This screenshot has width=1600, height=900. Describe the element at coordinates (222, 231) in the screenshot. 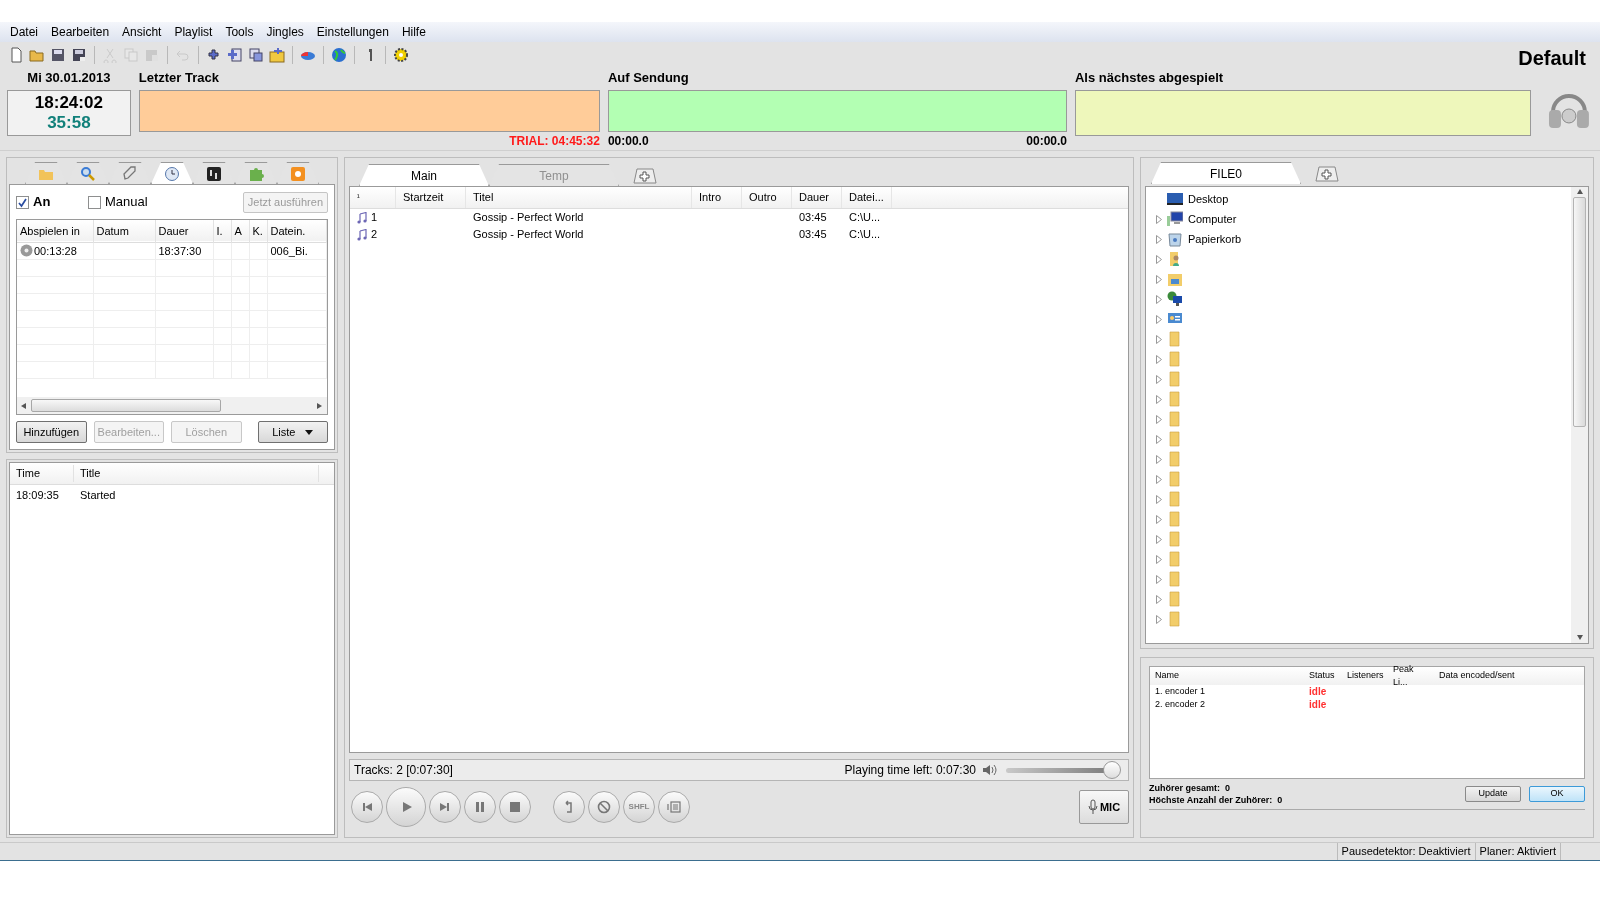

I see `column-header: I.` at that location.